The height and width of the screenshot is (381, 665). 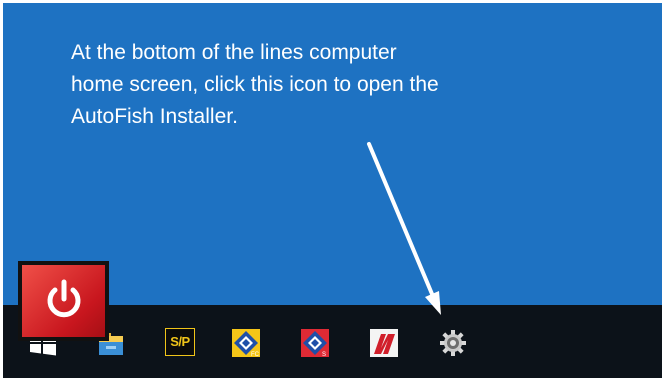 I want to click on instruction-line-1: At the bottom of the lines computer, so click(x=234, y=52).